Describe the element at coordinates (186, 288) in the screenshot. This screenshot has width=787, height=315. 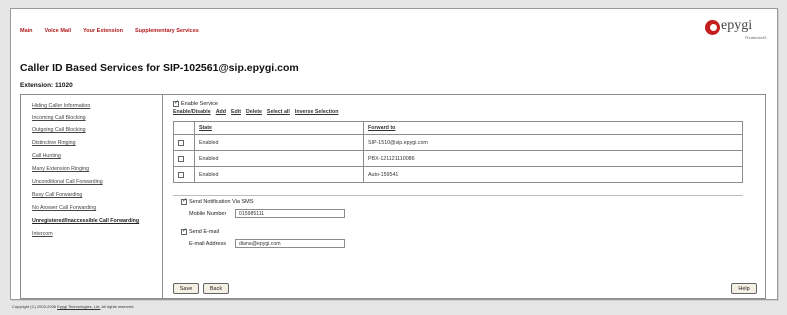
I see `save-button: Save` at that location.